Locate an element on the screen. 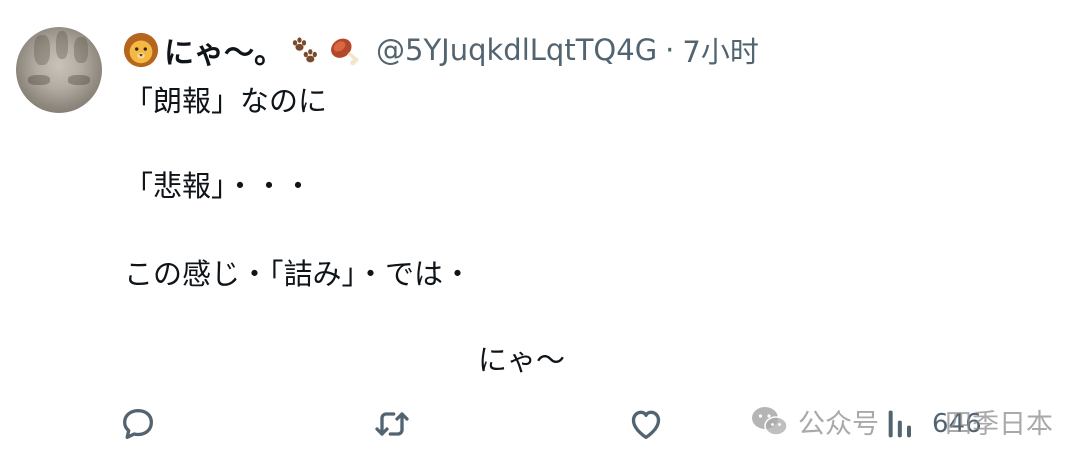 This screenshot has height=465, width=1080. paw-prints-icon is located at coordinates (304, 50).